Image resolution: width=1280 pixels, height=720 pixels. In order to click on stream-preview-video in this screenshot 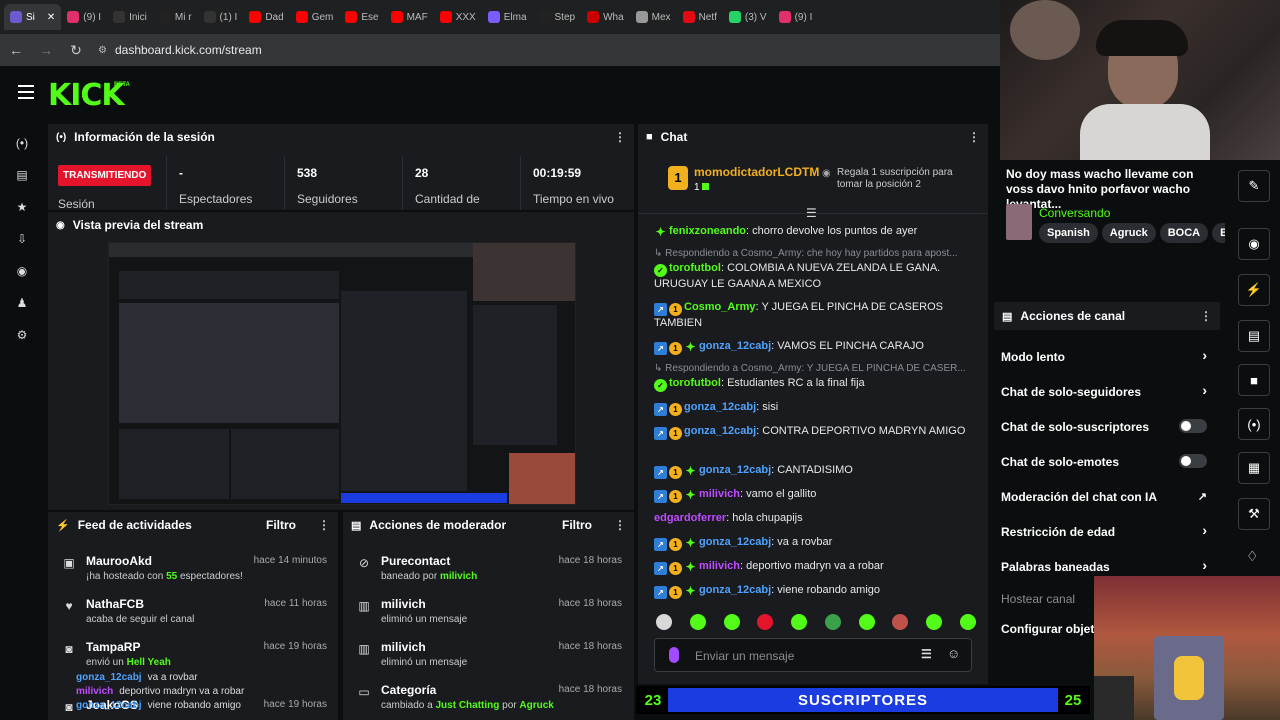, I will do `click(342, 373)`.